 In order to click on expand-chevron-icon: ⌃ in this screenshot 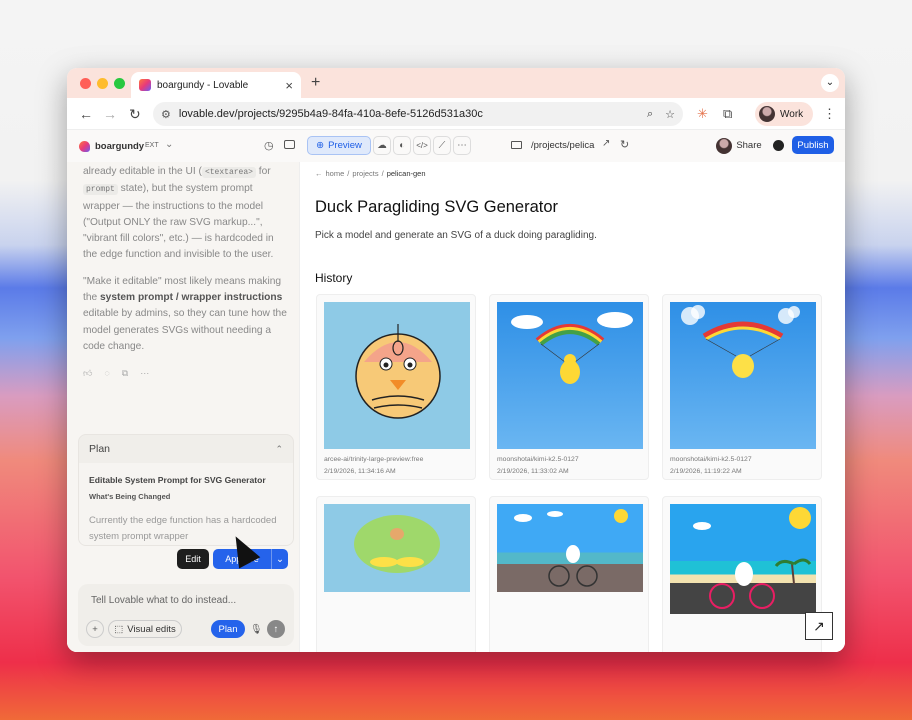, I will do `click(279, 449)`.